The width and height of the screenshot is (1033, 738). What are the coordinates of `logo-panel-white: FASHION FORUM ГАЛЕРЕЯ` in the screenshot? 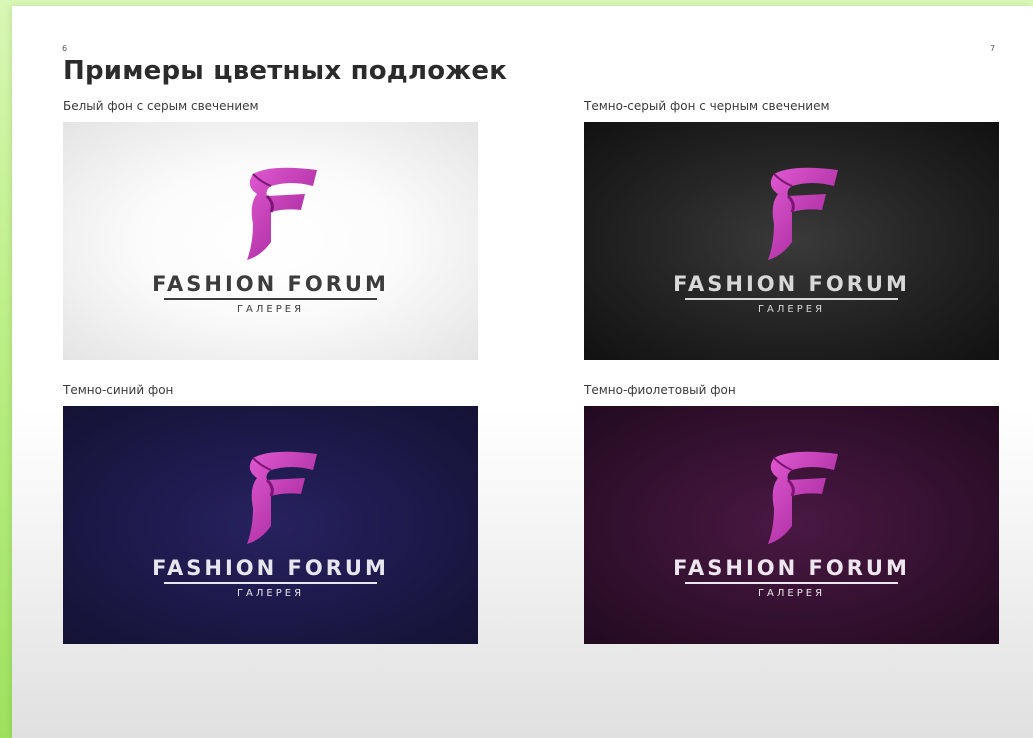 It's located at (270, 241).